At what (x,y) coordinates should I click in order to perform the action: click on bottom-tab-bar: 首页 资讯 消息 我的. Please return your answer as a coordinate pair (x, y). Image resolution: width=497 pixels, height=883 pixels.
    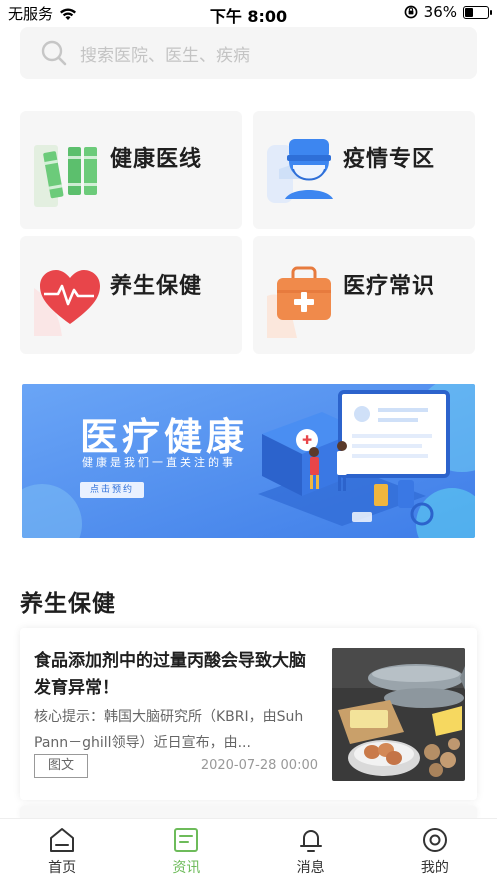
    Looking at the image, I should click on (248, 850).